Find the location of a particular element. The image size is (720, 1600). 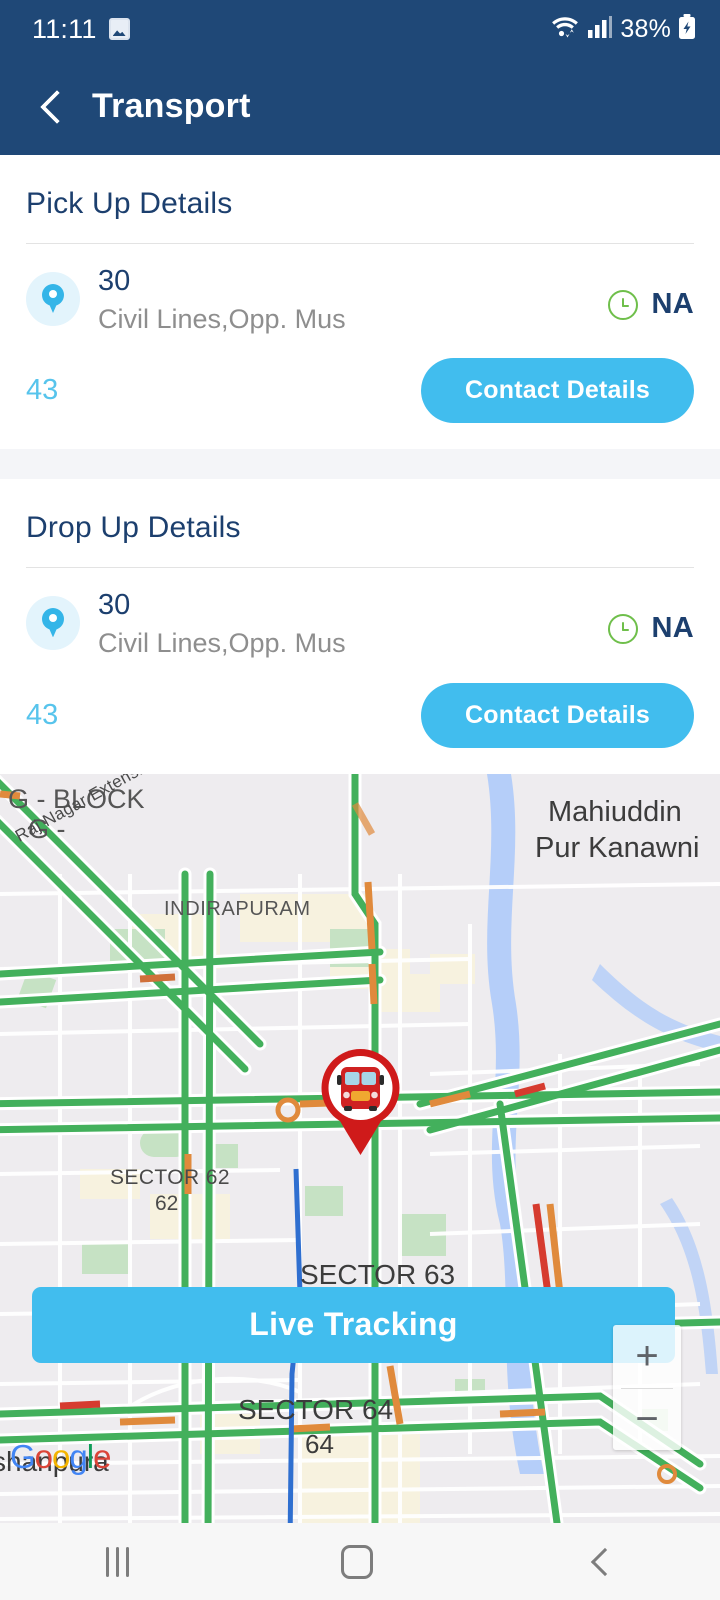

card-separator is located at coordinates (360, 464).